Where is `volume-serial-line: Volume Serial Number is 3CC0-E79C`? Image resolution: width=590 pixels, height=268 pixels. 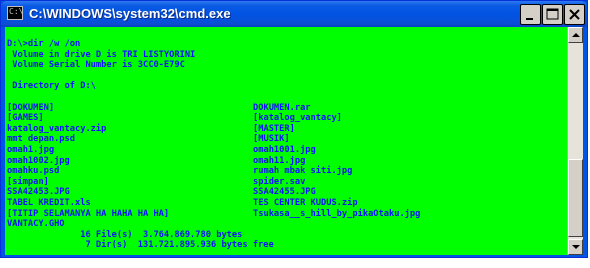
volume-serial-line: Volume Serial Number is 3CC0-E79C is located at coordinates (96, 65).